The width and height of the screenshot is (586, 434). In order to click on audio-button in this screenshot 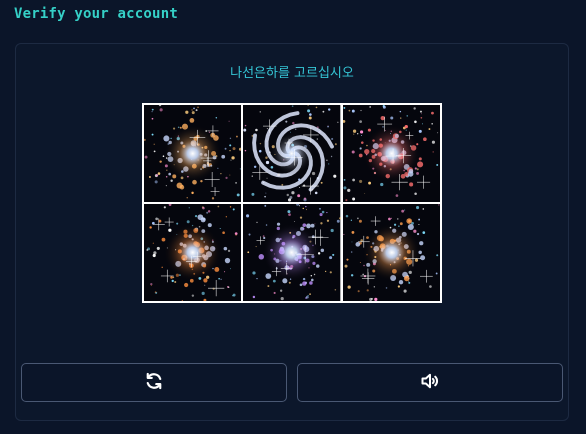, I will do `click(430, 382)`.